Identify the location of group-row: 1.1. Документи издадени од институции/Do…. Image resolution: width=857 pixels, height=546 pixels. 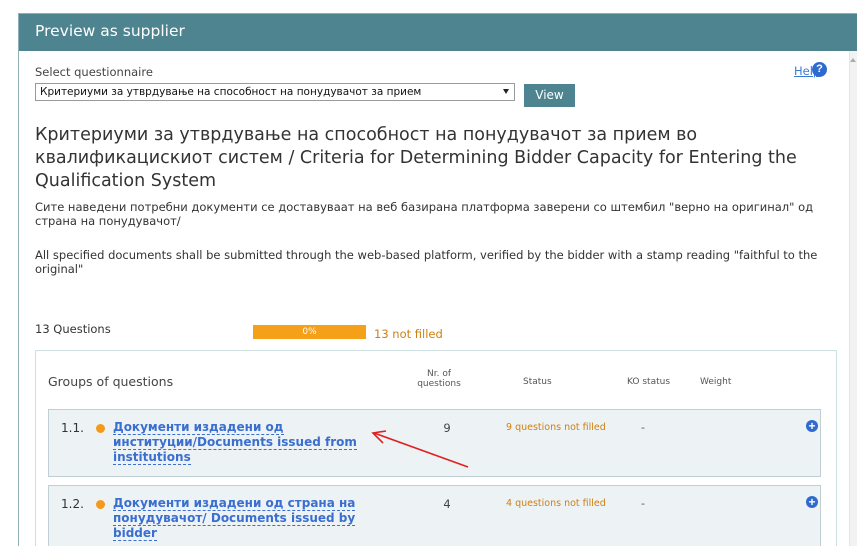
(434, 443).